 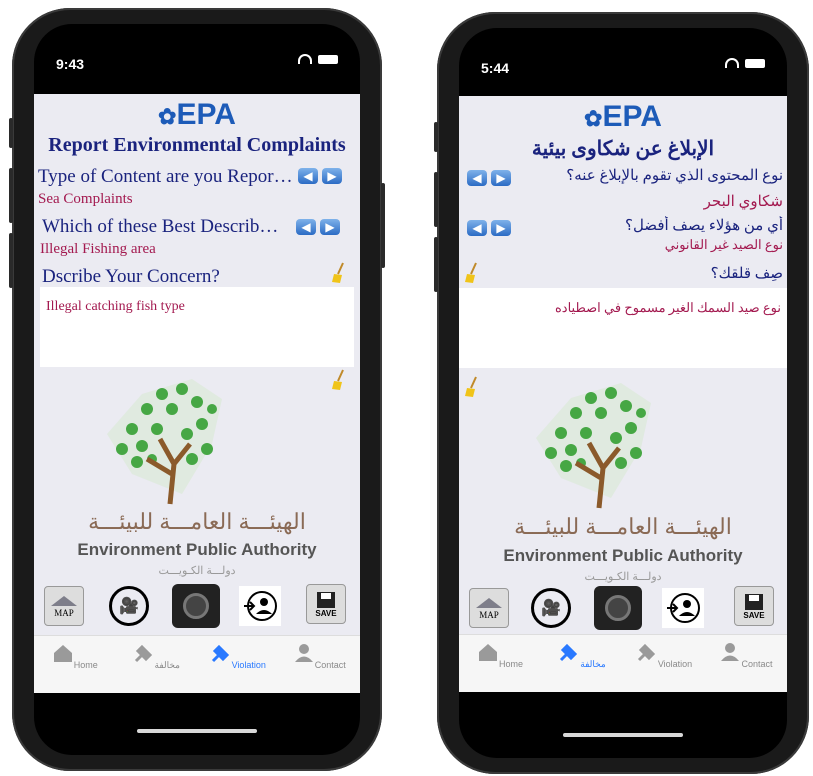 I want to click on page-title: الإبلاغ عن شكاوى بيئية, so click(x=623, y=149).